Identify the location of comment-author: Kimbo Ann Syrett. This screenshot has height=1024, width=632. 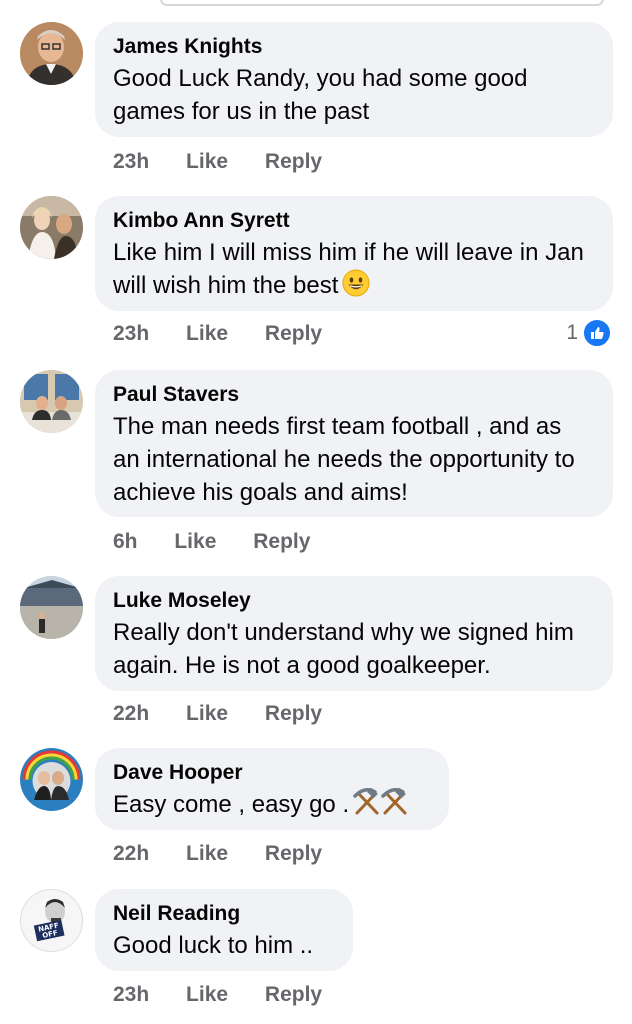
(353, 221).